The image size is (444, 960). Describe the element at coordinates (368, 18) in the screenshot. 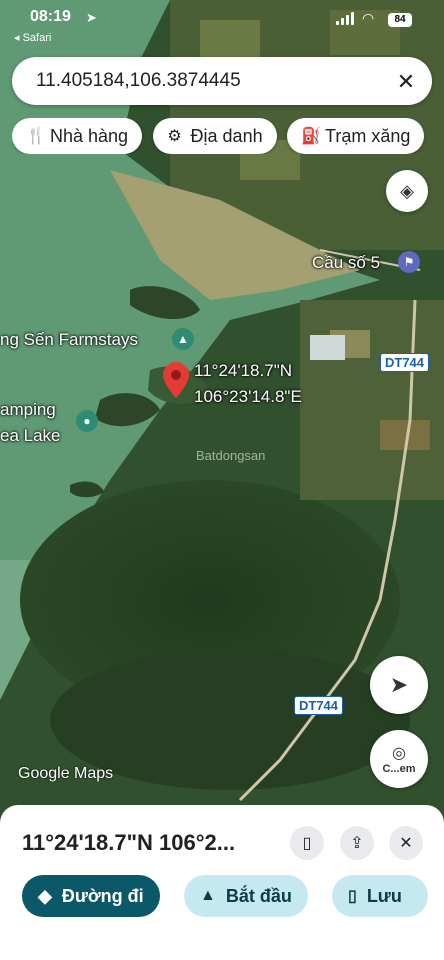

I see `wifi-icon: ◠` at that location.